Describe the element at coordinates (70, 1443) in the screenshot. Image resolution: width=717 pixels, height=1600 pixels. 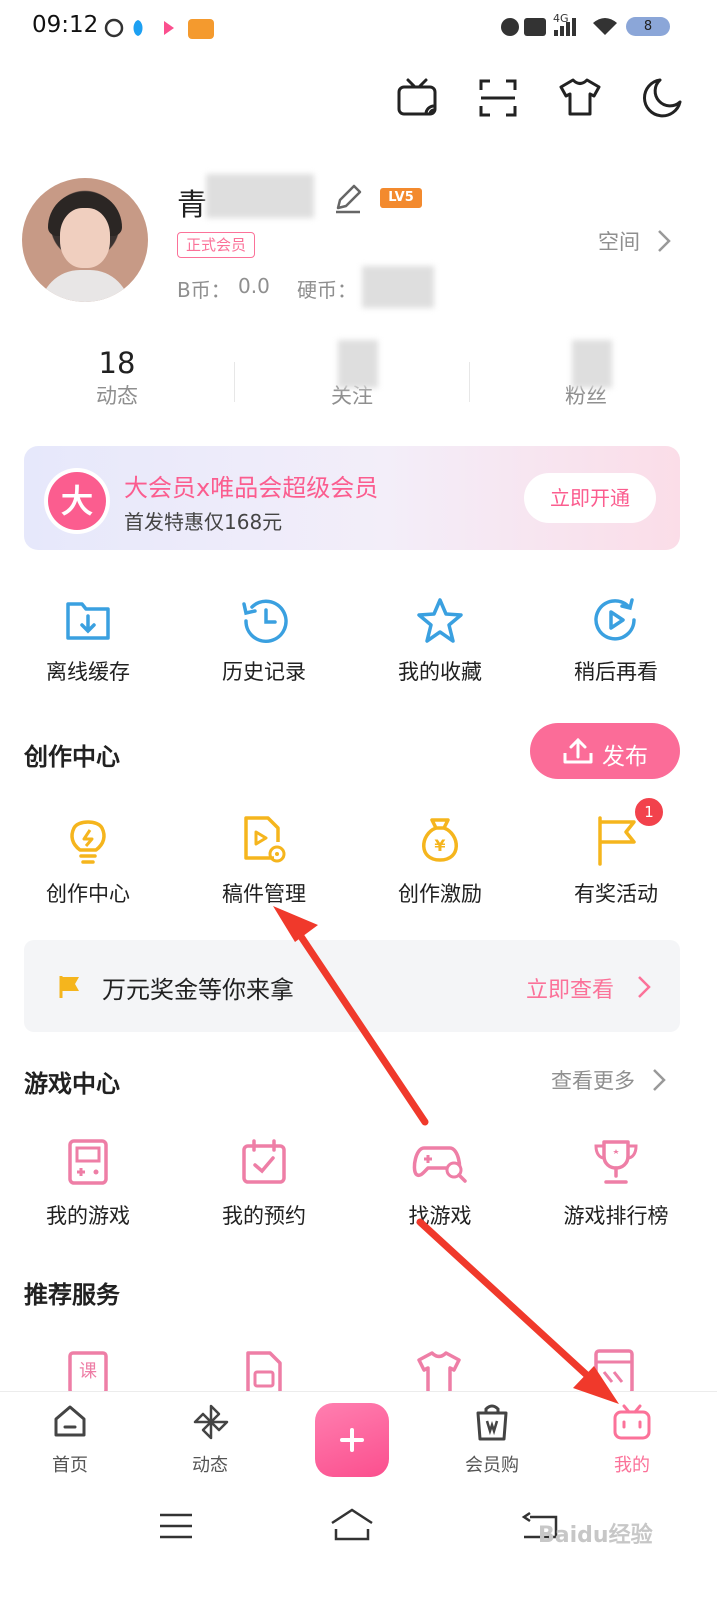
I see `tab-home: 首页` at that location.